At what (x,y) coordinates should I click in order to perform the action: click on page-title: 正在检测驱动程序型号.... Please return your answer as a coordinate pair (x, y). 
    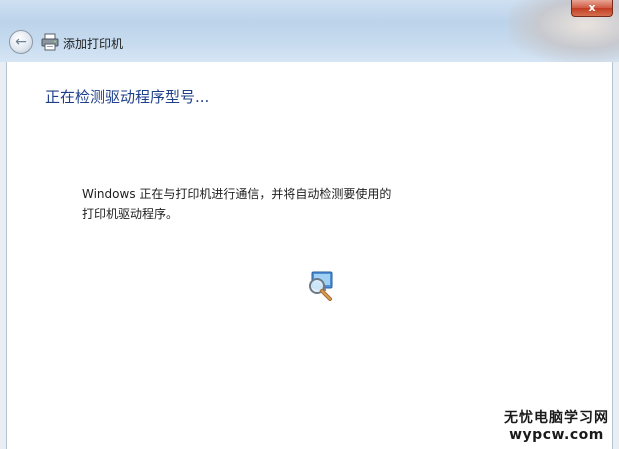
    Looking at the image, I should click on (127, 97).